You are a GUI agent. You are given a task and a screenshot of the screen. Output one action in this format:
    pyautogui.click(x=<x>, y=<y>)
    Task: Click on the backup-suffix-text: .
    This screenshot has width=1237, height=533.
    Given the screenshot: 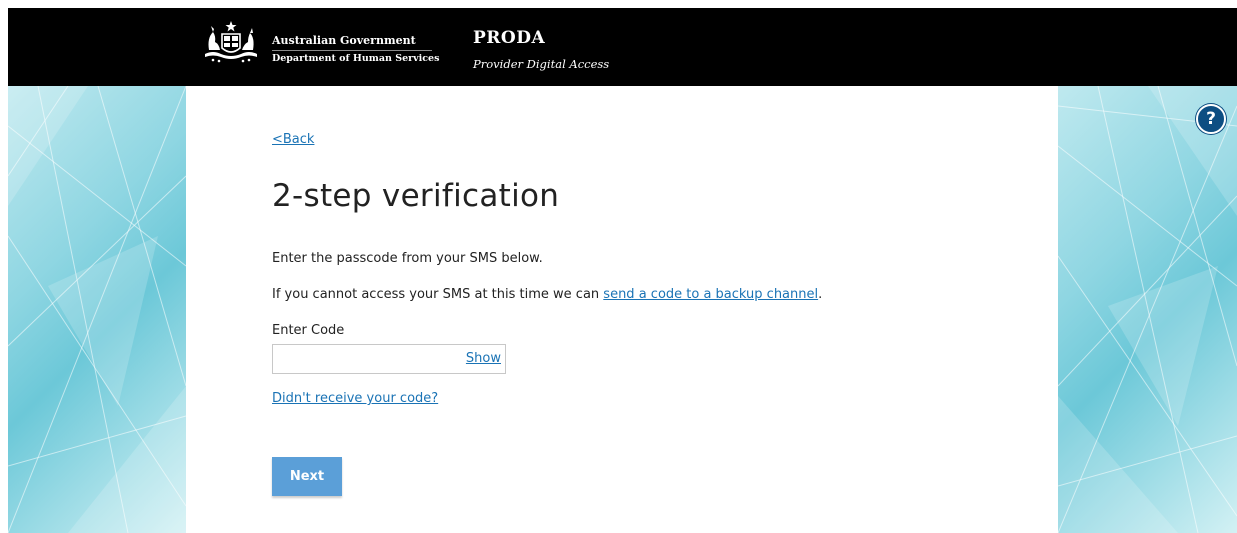 What is the action you would take?
    pyautogui.click(x=820, y=294)
    